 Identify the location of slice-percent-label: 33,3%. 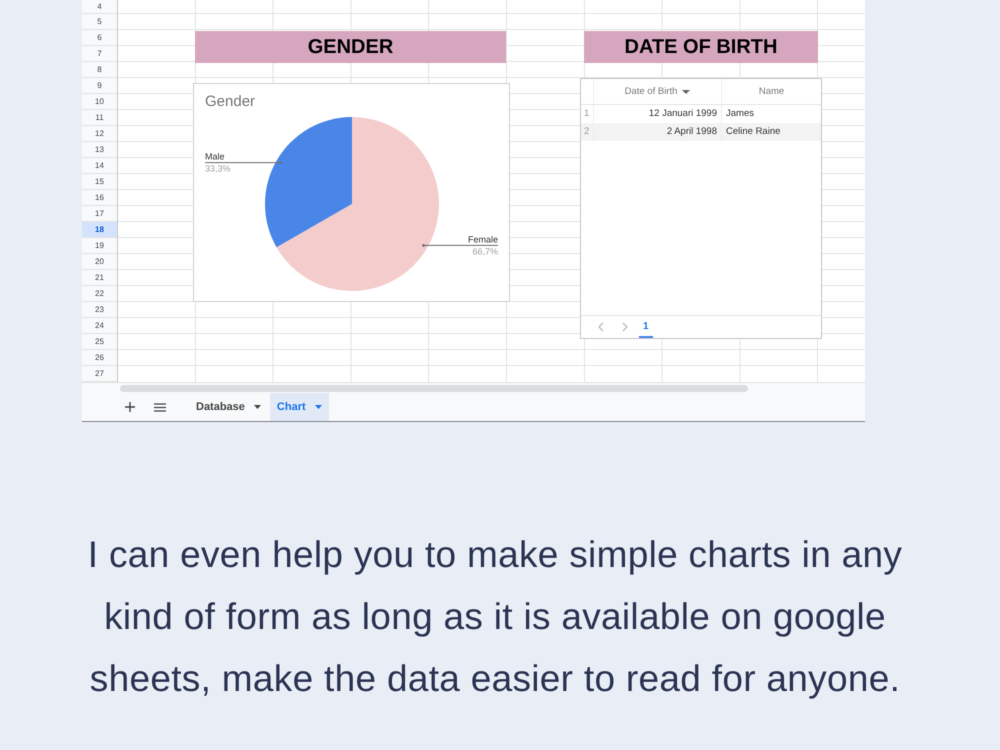
(218, 169).